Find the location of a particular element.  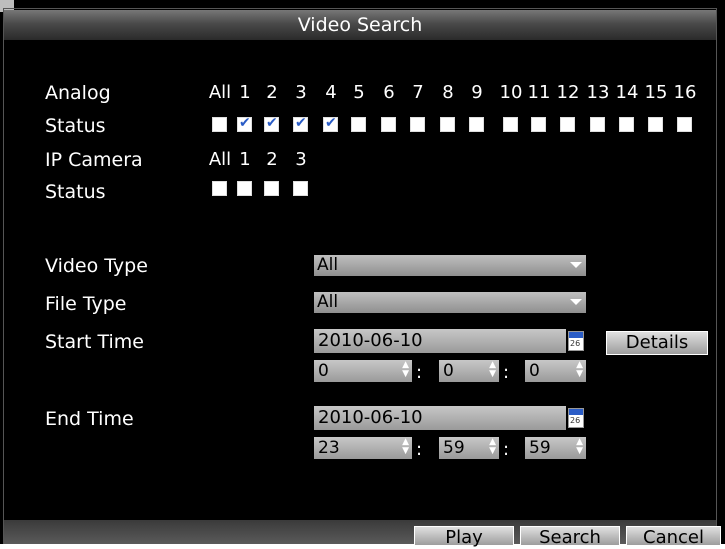

search-button: Search is located at coordinates (570, 537).